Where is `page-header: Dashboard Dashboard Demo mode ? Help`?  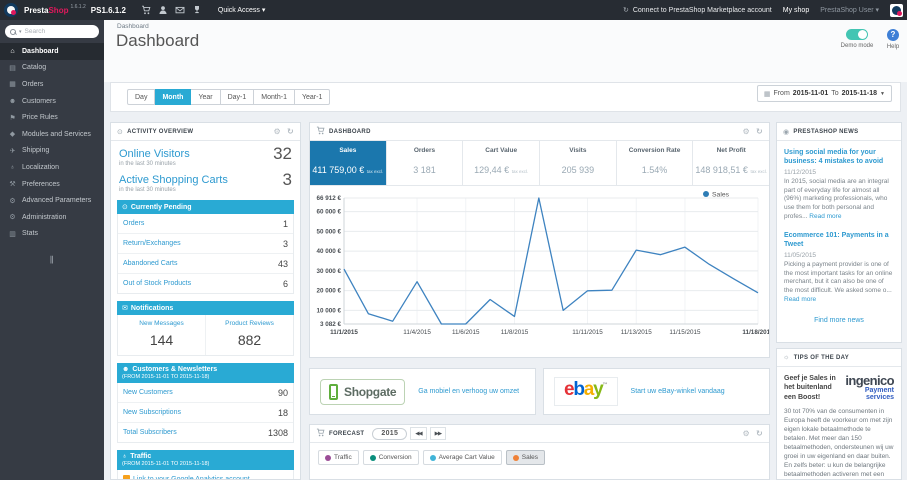 page-header: Dashboard Dashboard Demo mode ? Help is located at coordinates (505, 51).